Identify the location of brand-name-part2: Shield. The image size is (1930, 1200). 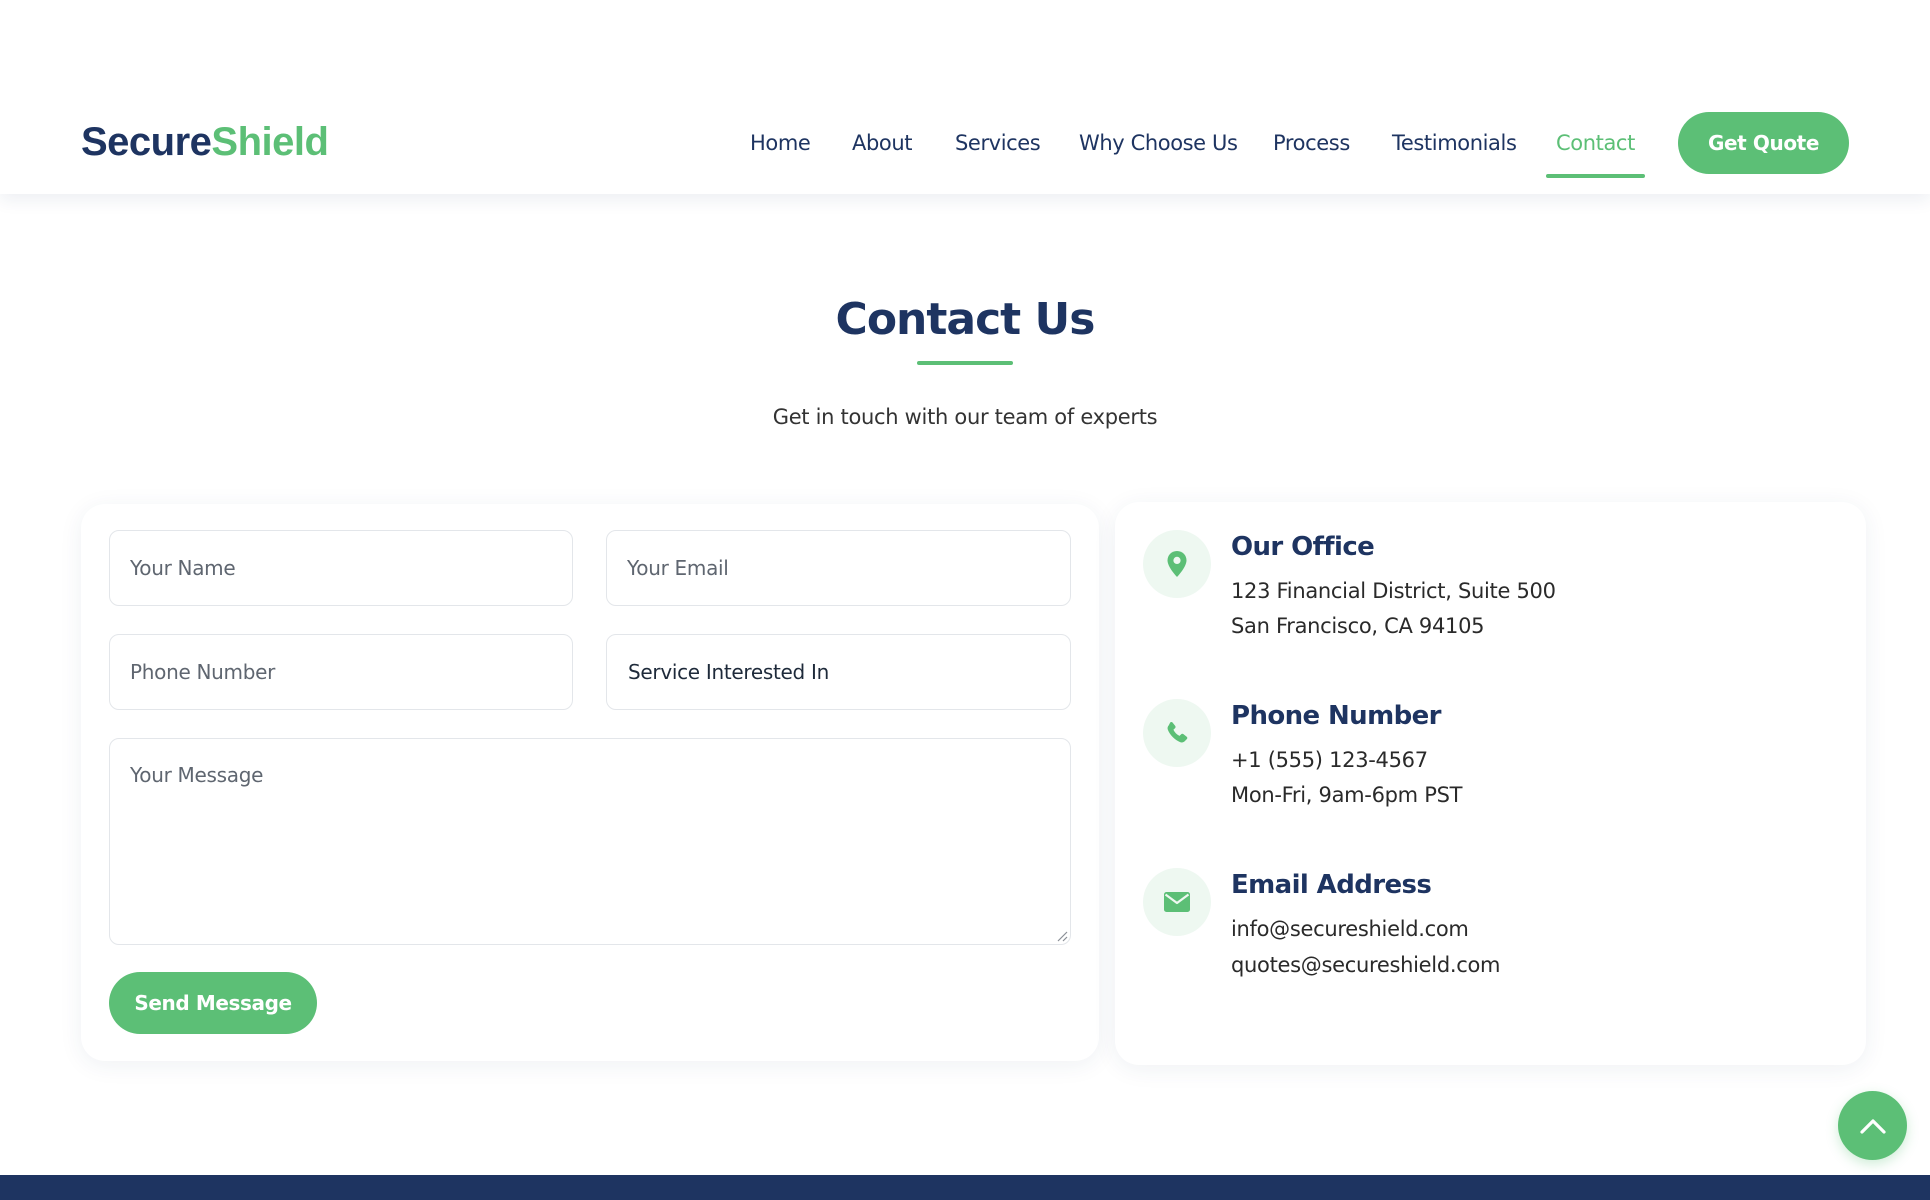
(270, 142).